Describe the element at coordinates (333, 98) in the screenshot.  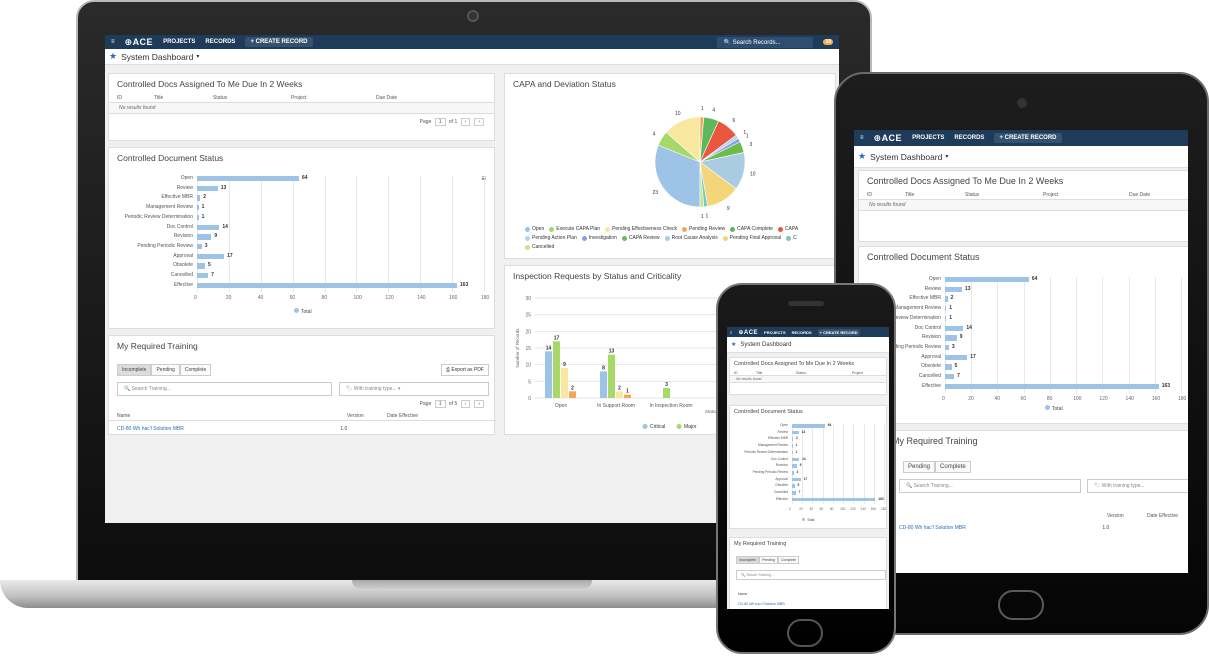
I see `col-project: Project` at that location.